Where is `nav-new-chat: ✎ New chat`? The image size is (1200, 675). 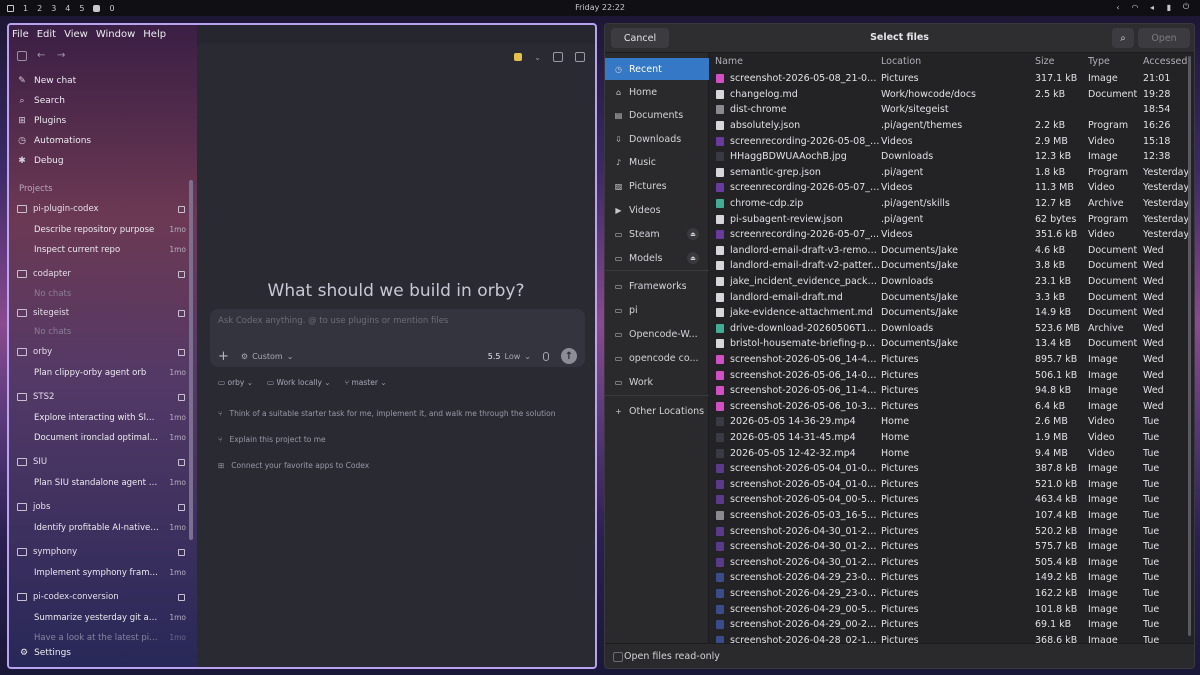
nav-new-chat: ✎ New chat is located at coordinates (46, 81).